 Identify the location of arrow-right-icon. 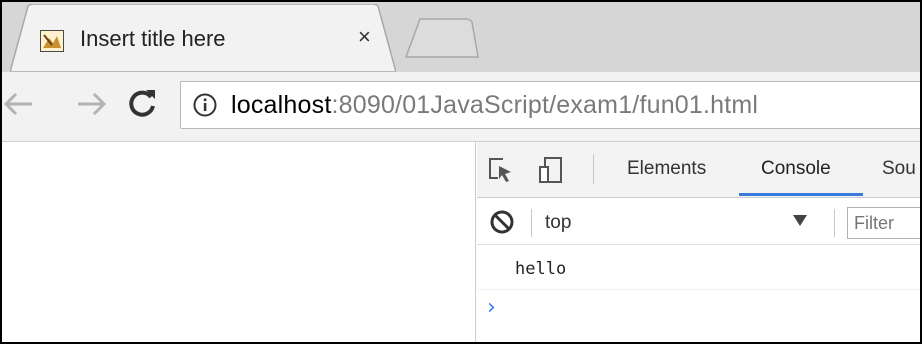
(90, 104).